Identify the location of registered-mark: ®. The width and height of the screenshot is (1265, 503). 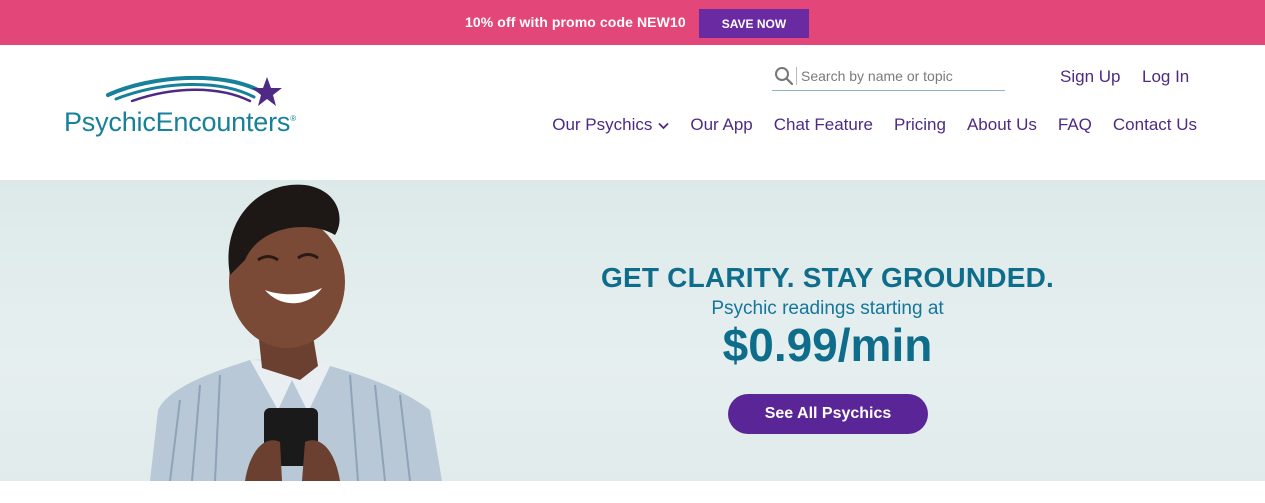
(293, 118).